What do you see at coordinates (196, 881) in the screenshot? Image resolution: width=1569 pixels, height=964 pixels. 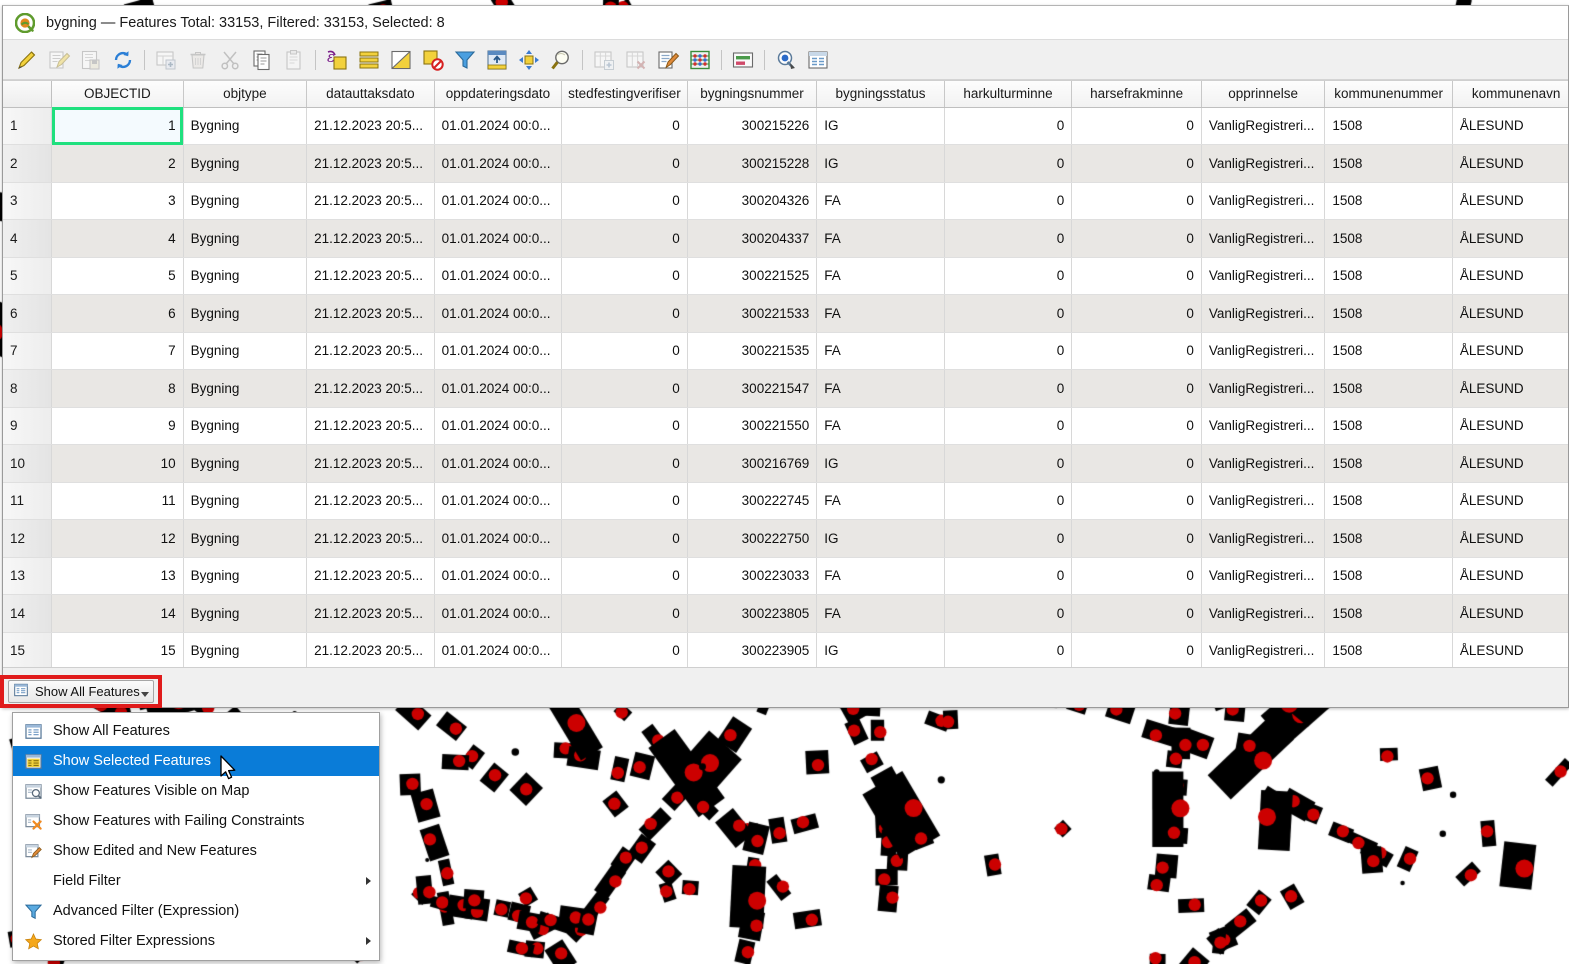 I see `menu-item-field-filter: Field Filter` at bounding box center [196, 881].